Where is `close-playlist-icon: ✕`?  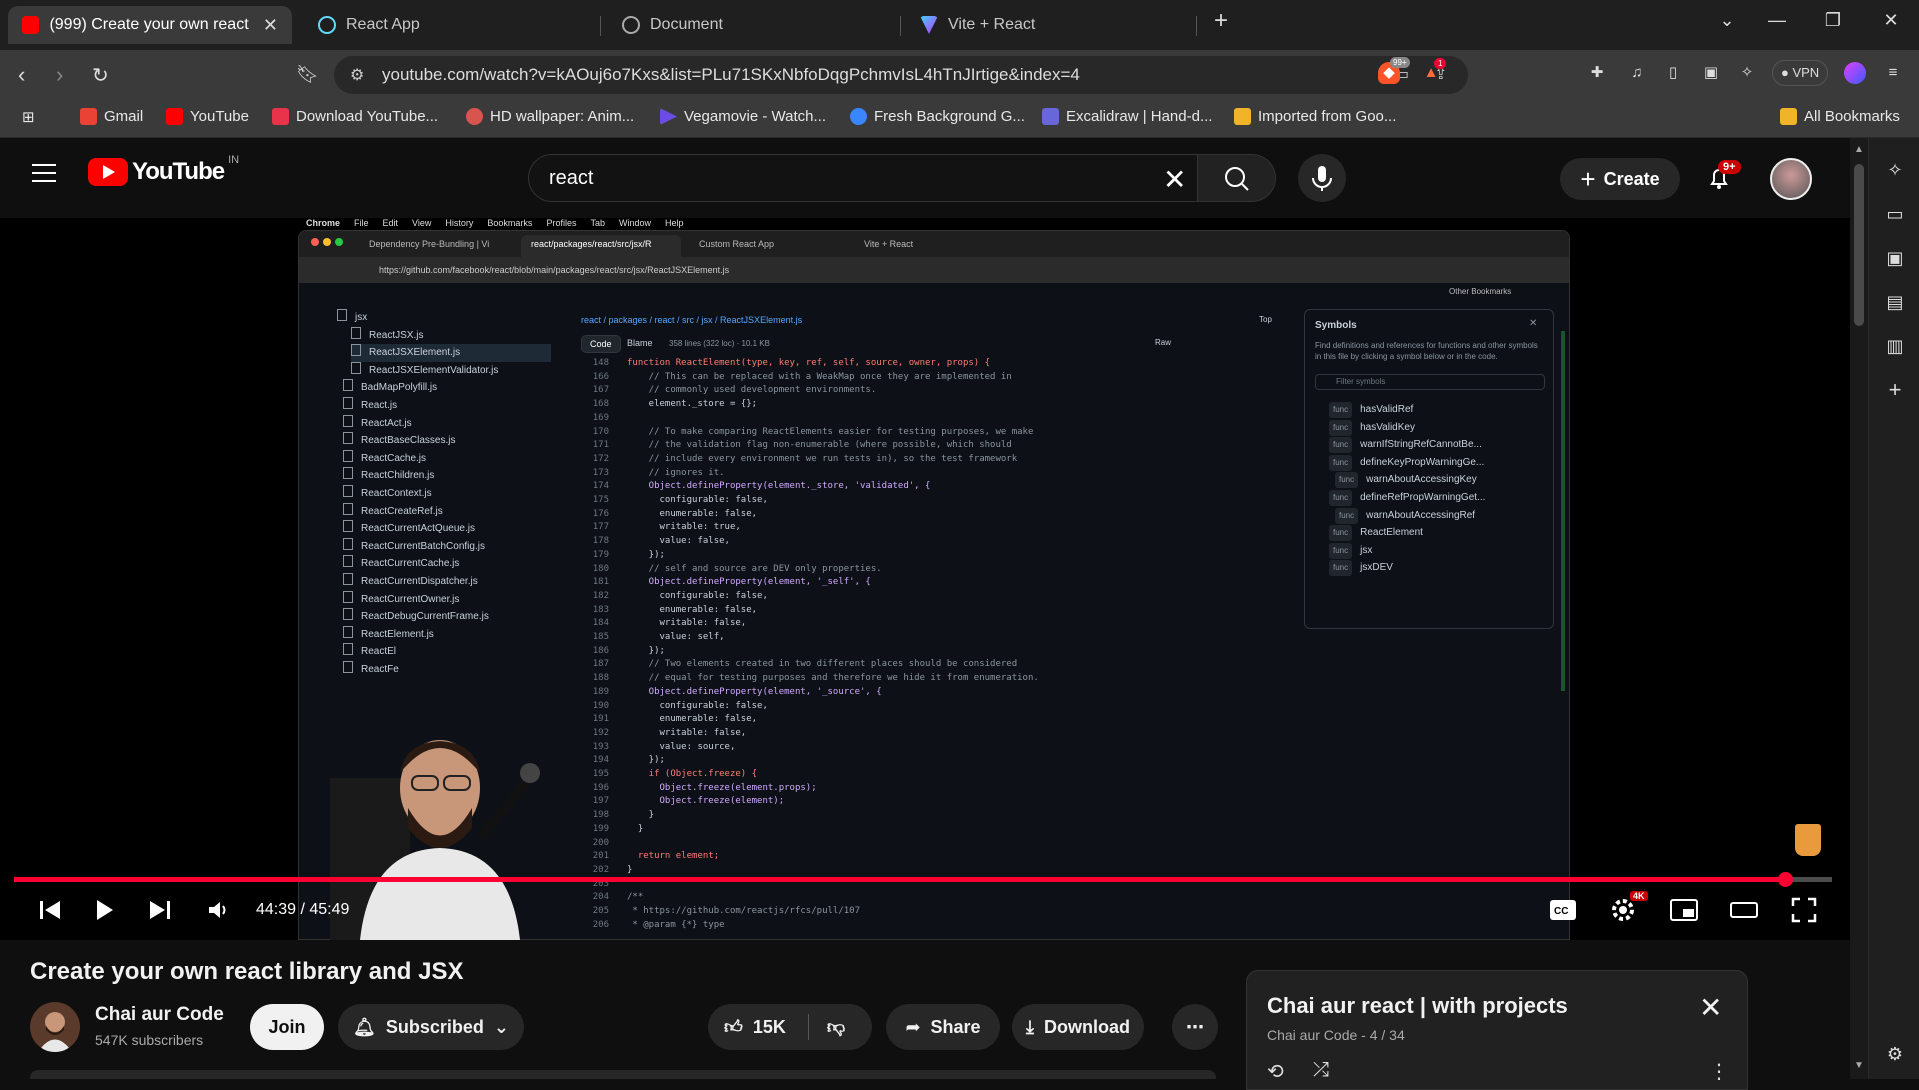 close-playlist-icon: ✕ is located at coordinates (1710, 1007).